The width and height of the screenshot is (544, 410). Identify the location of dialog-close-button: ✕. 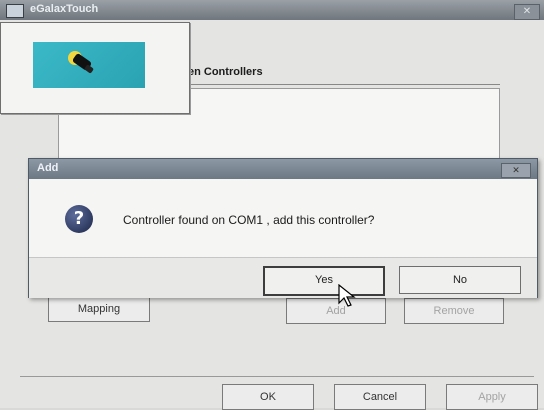
(516, 170).